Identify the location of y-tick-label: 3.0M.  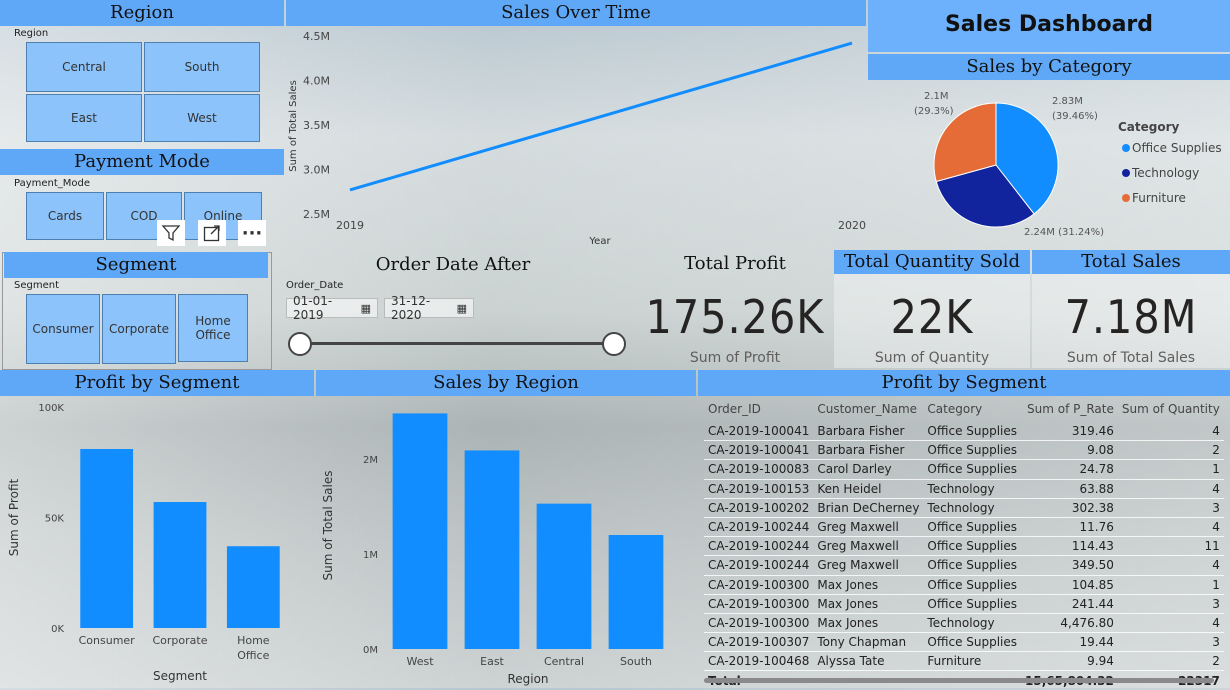
(316, 170).